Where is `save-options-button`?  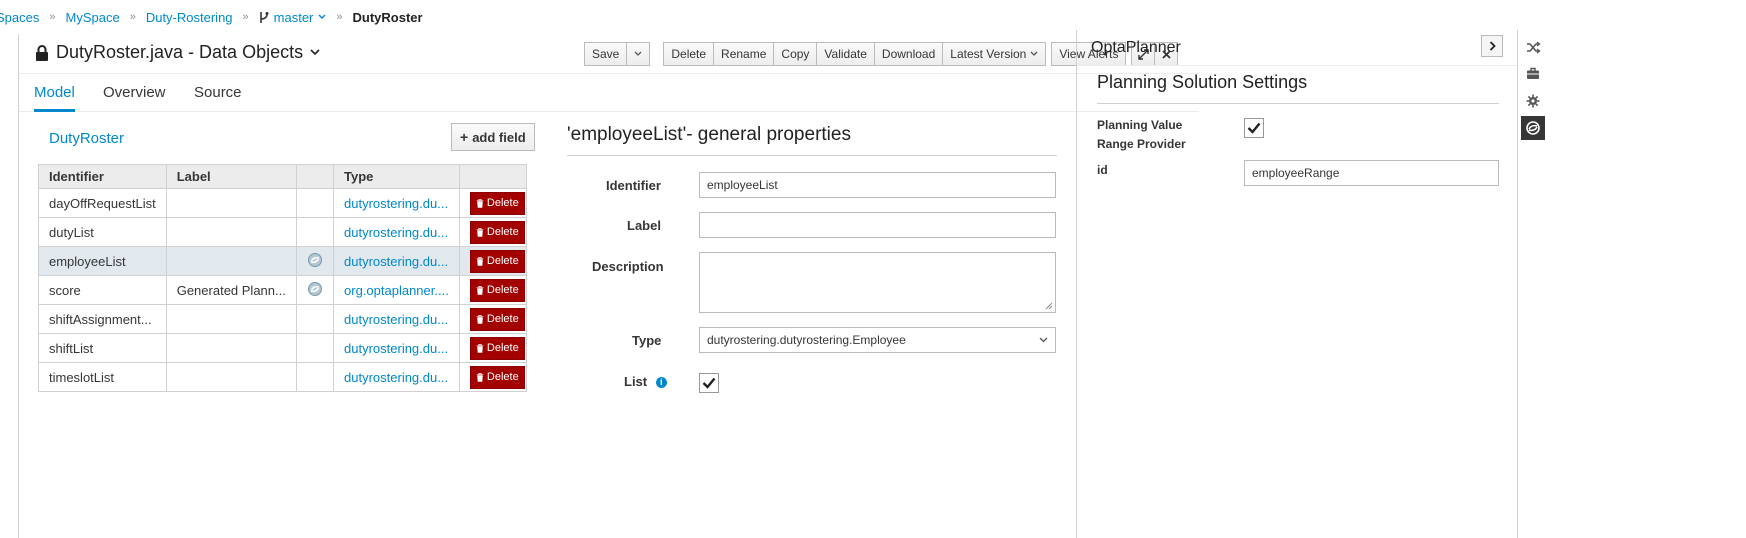
save-options-button is located at coordinates (638, 54).